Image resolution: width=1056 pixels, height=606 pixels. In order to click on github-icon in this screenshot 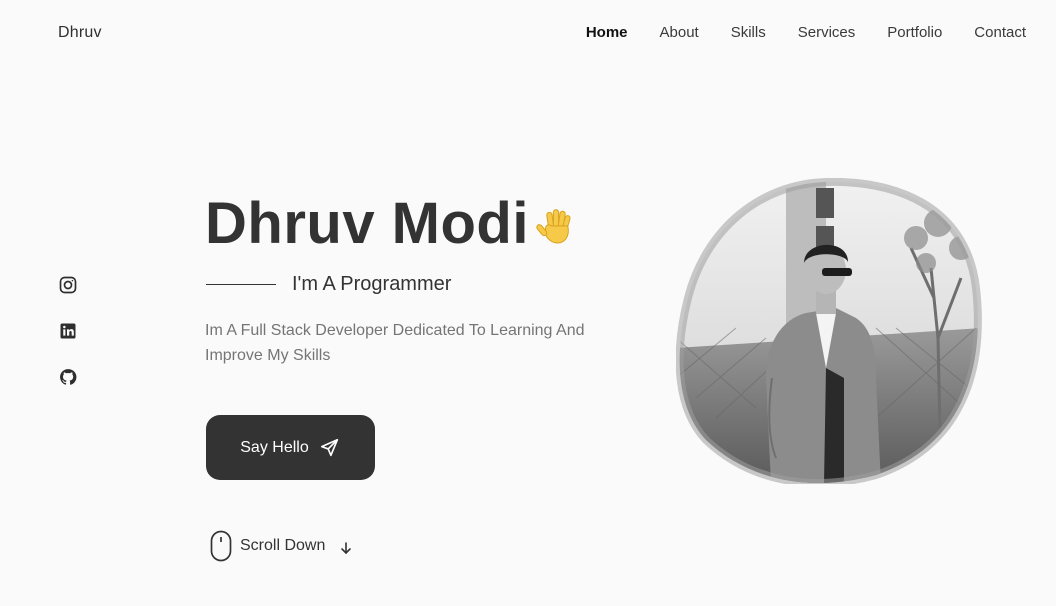, I will do `click(68, 377)`.